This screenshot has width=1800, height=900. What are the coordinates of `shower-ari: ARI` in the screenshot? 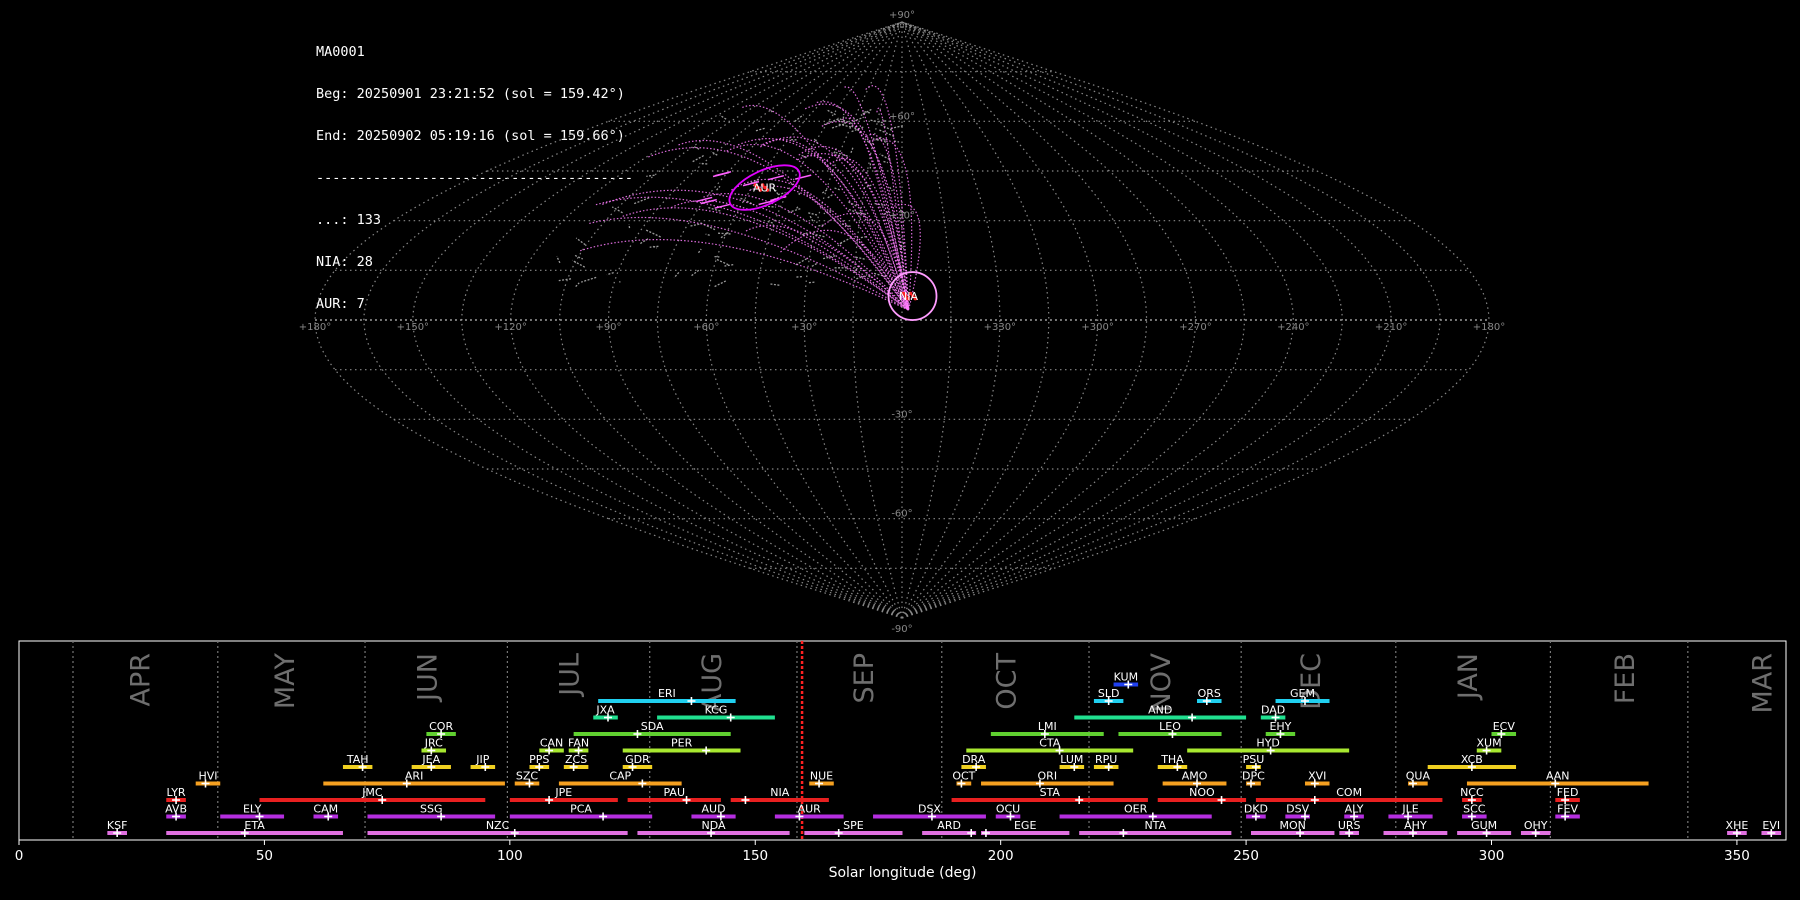 It's located at (414, 779).